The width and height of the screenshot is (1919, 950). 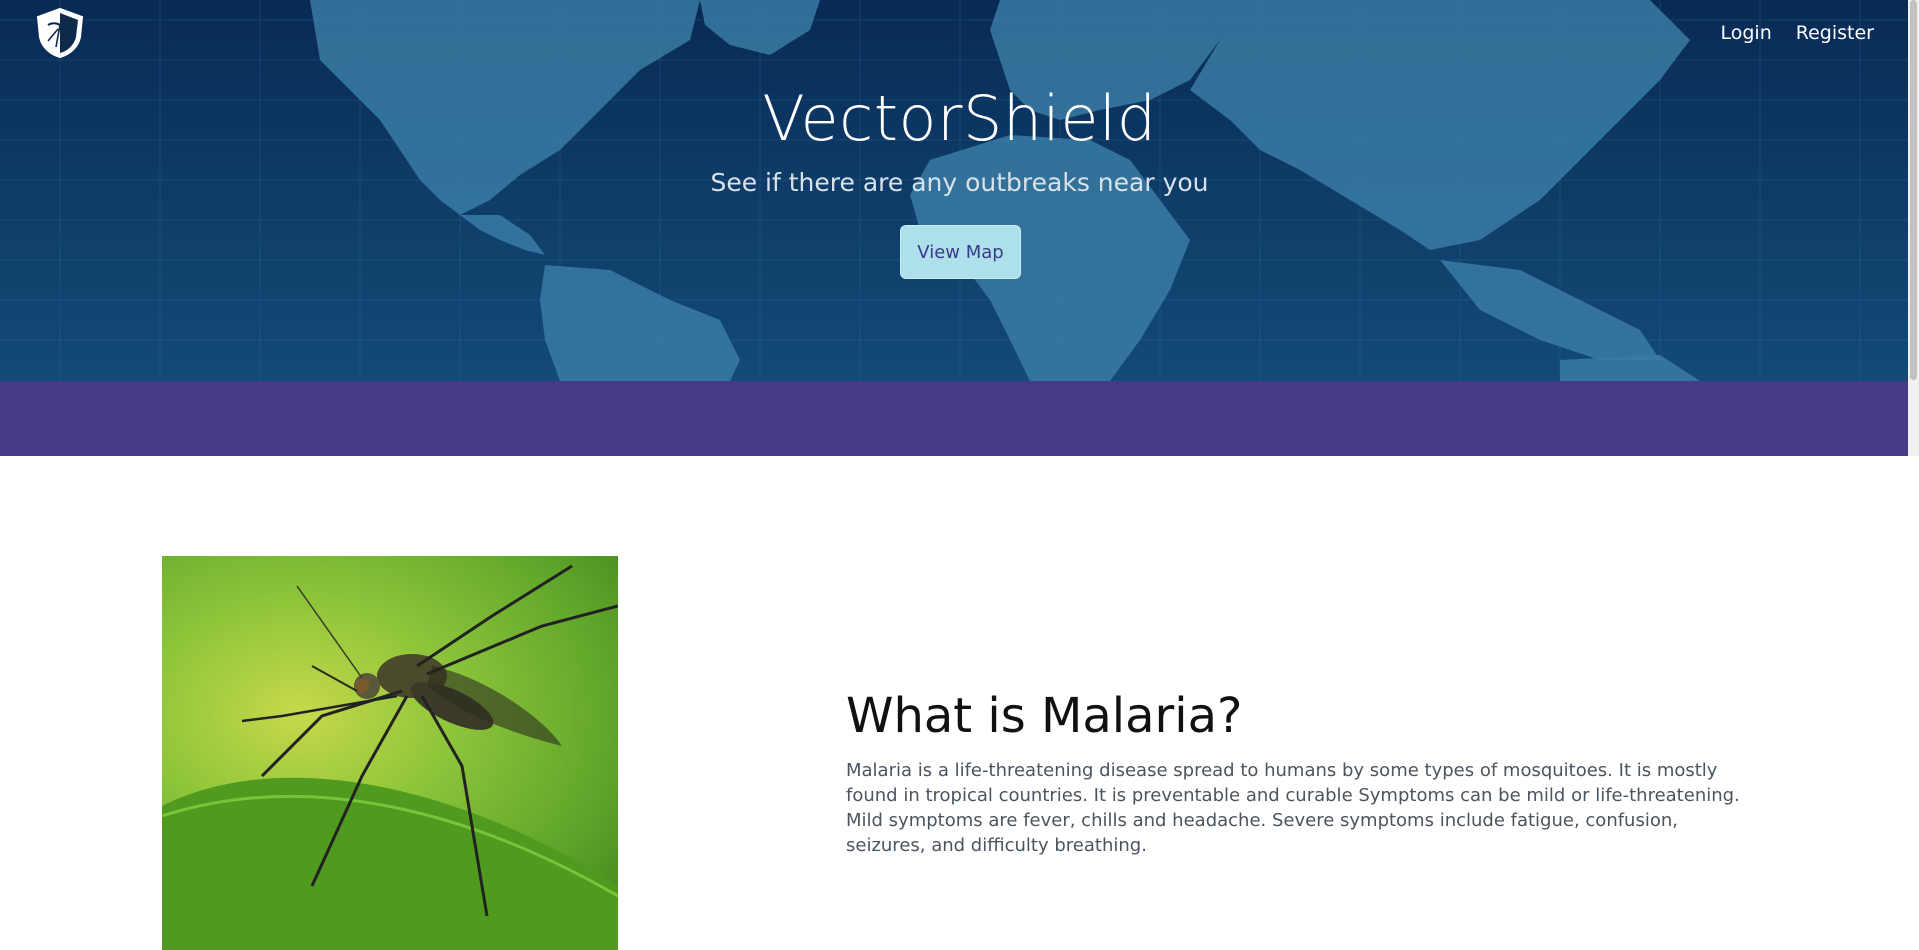 I want to click on mosquito-photo, so click(x=390, y=753).